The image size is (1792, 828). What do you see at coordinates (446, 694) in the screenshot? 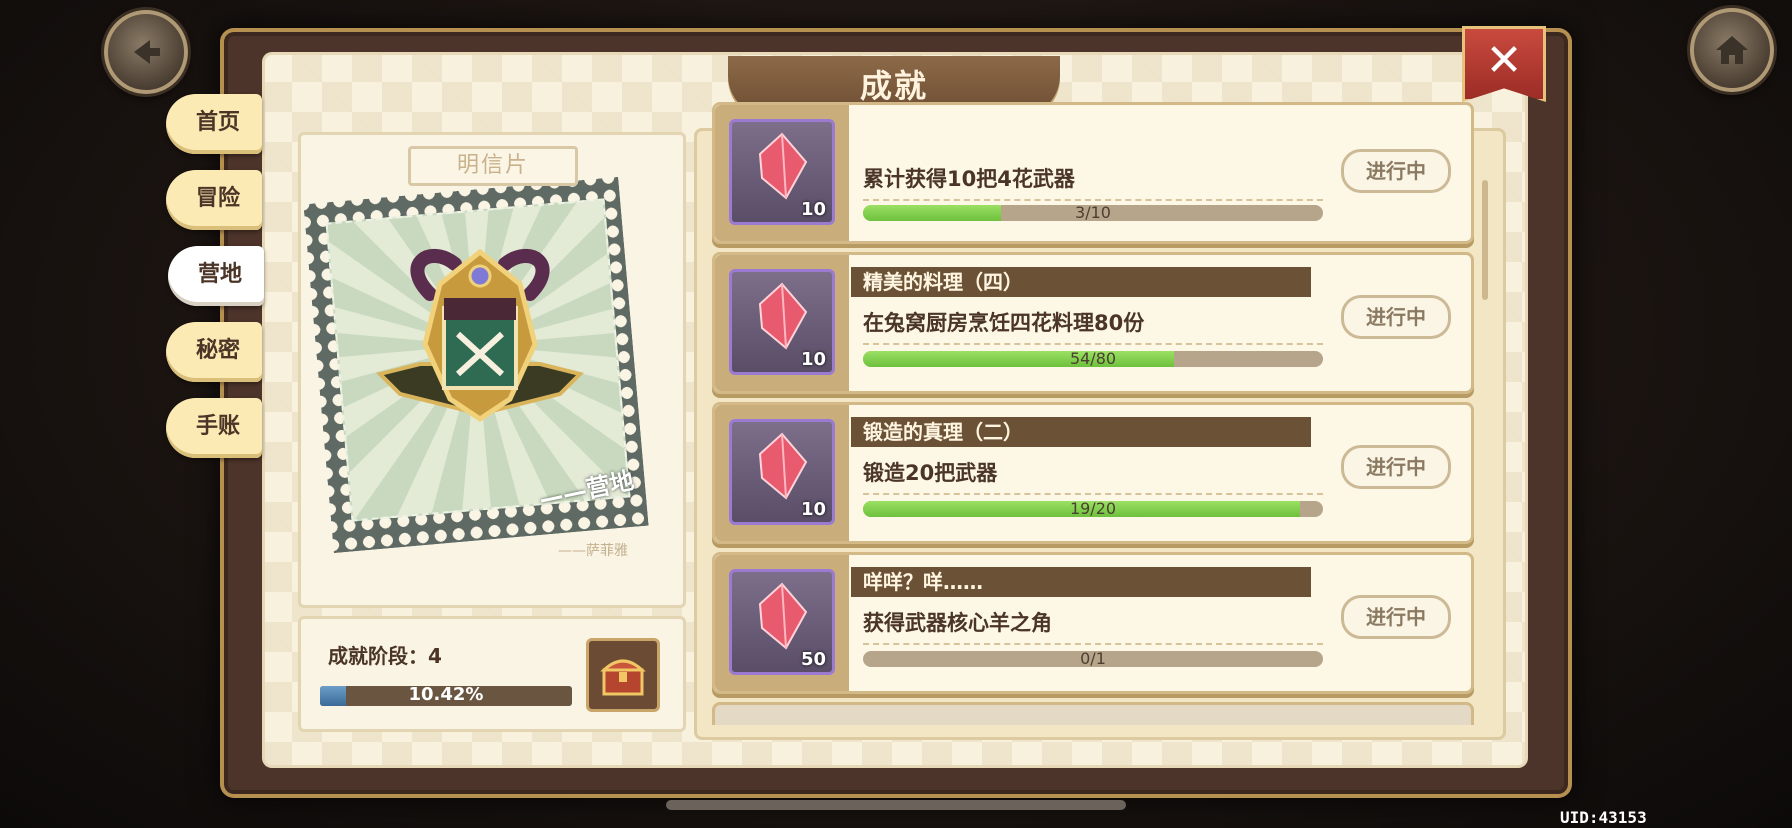
I see `achievement-stage-percent: 10.42%` at bounding box center [446, 694].